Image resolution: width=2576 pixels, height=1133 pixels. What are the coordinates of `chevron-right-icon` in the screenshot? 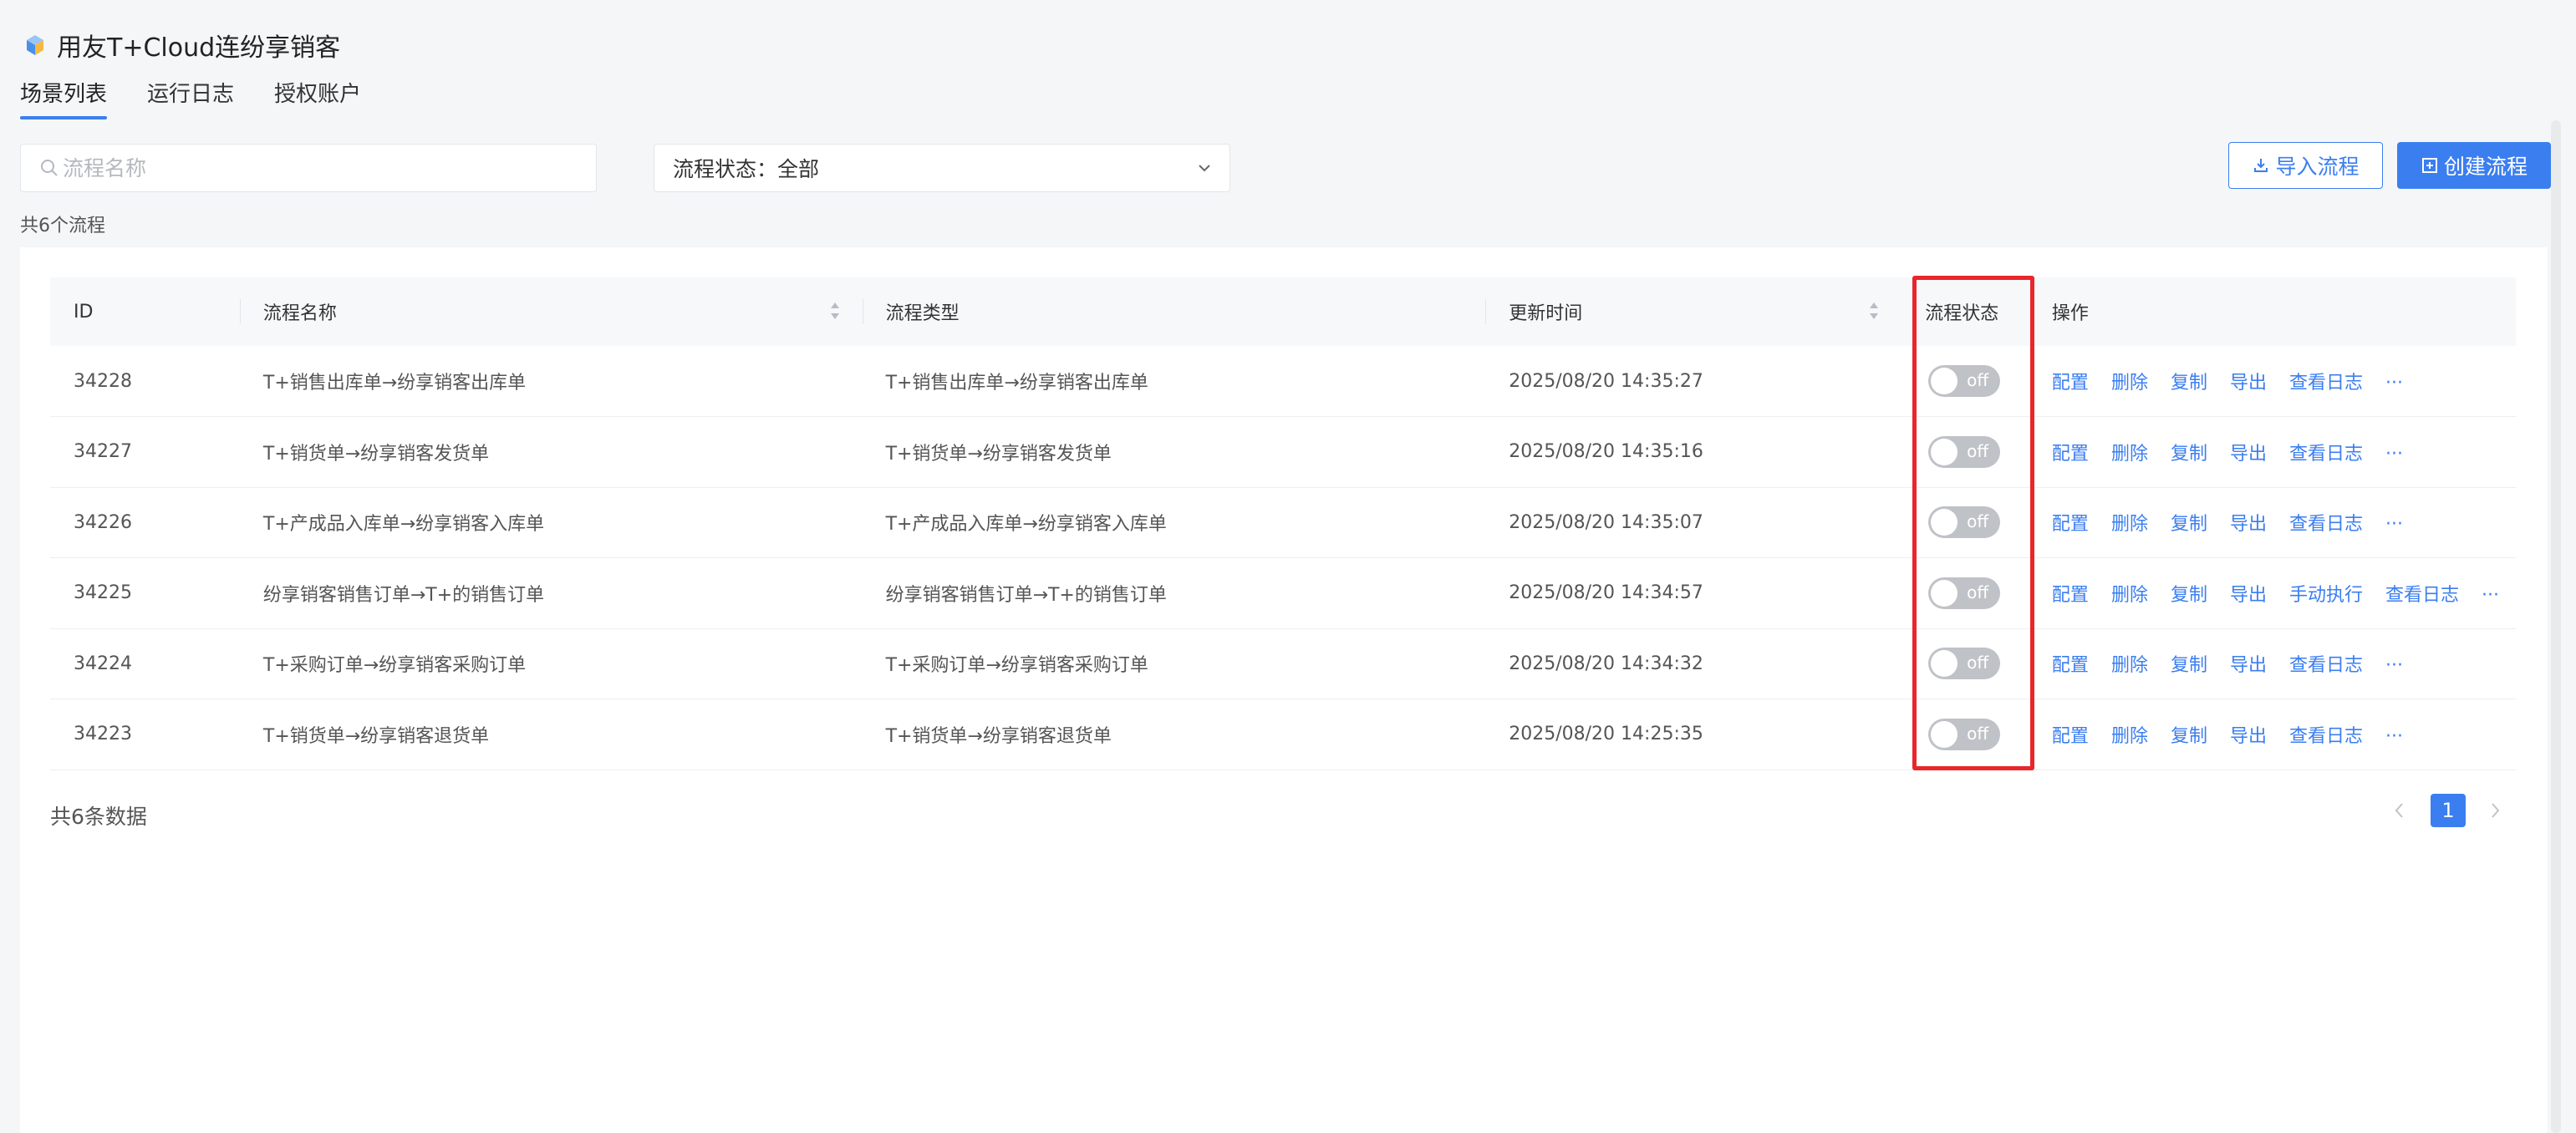 It's located at (2496, 810).